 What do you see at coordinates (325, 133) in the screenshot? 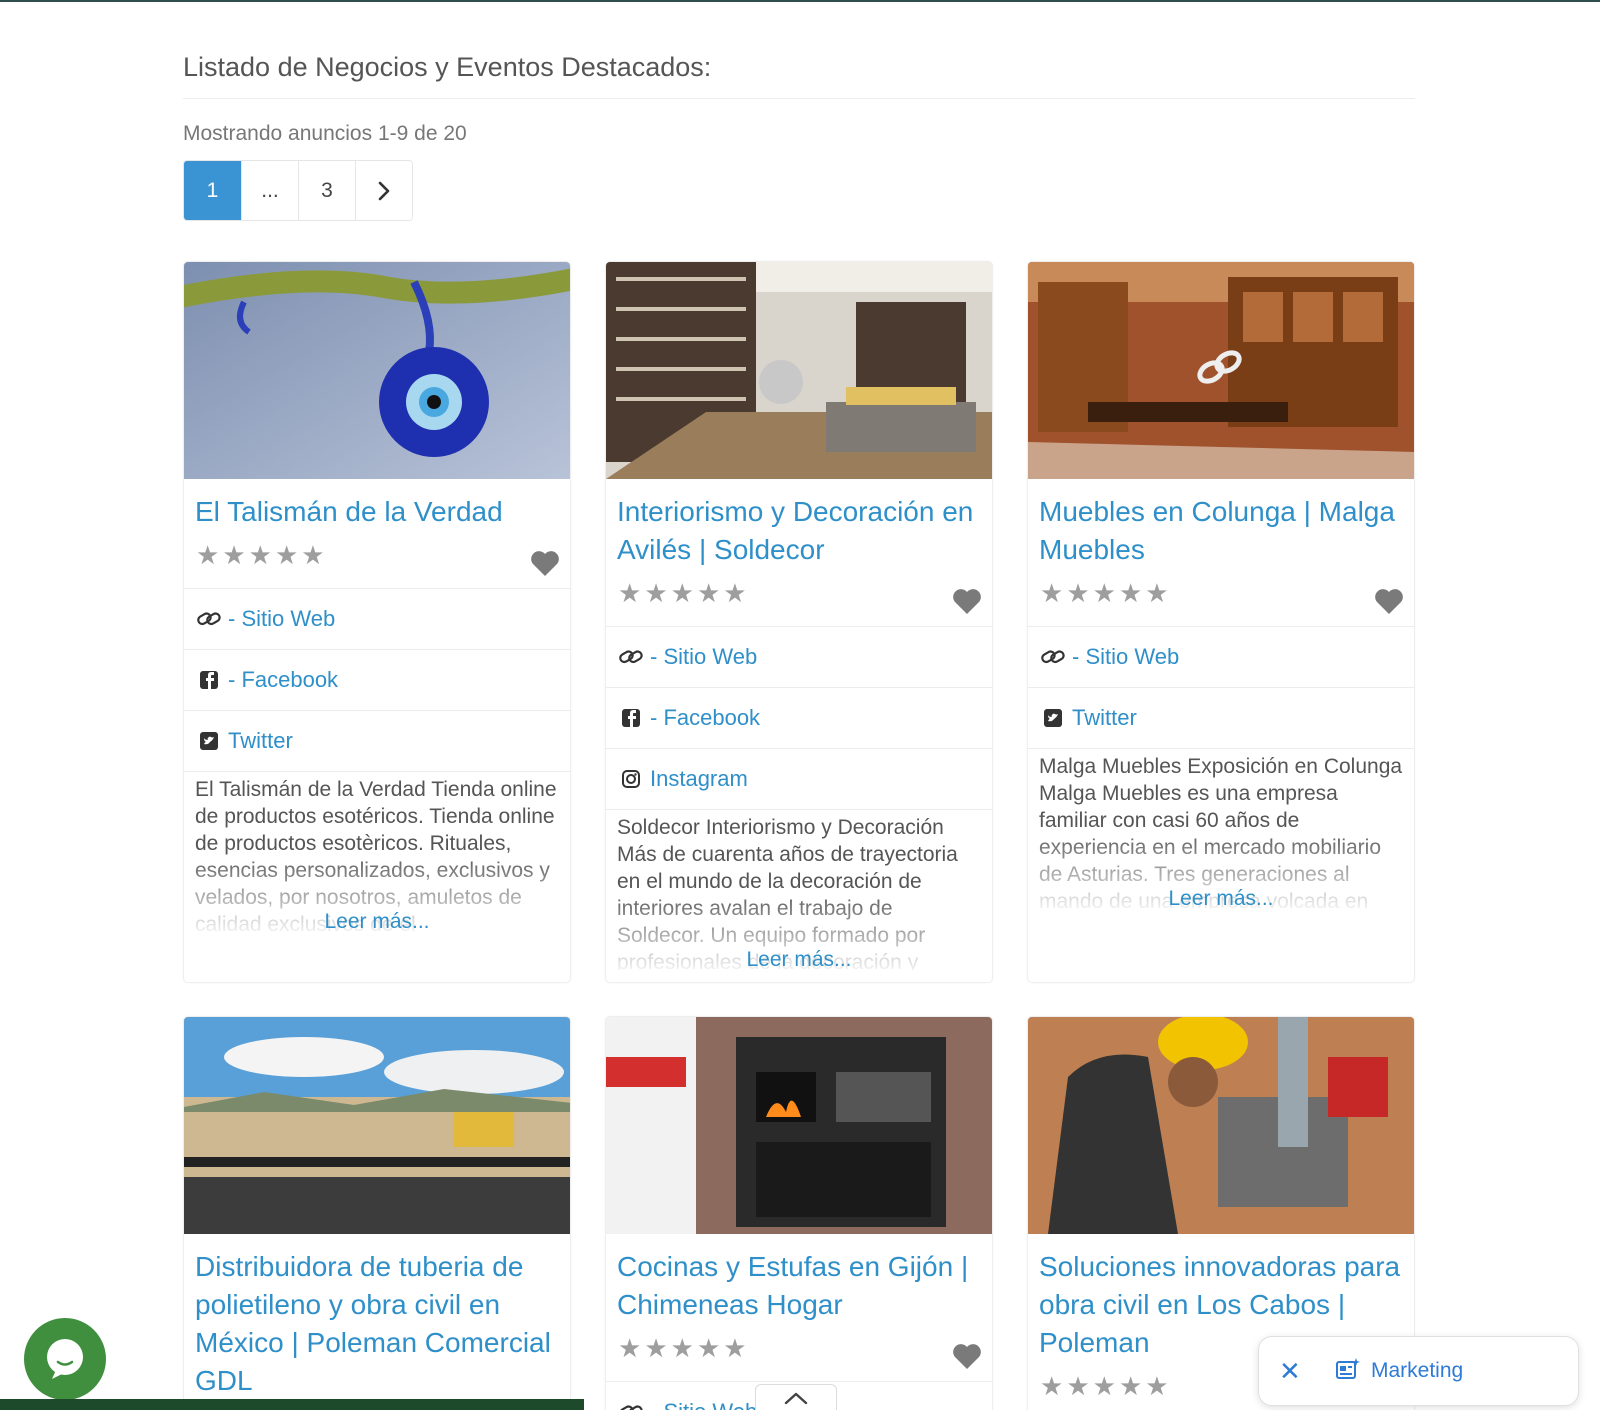
I see `results-count: Mostrando anuncios 1-9 de 20` at bounding box center [325, 133].